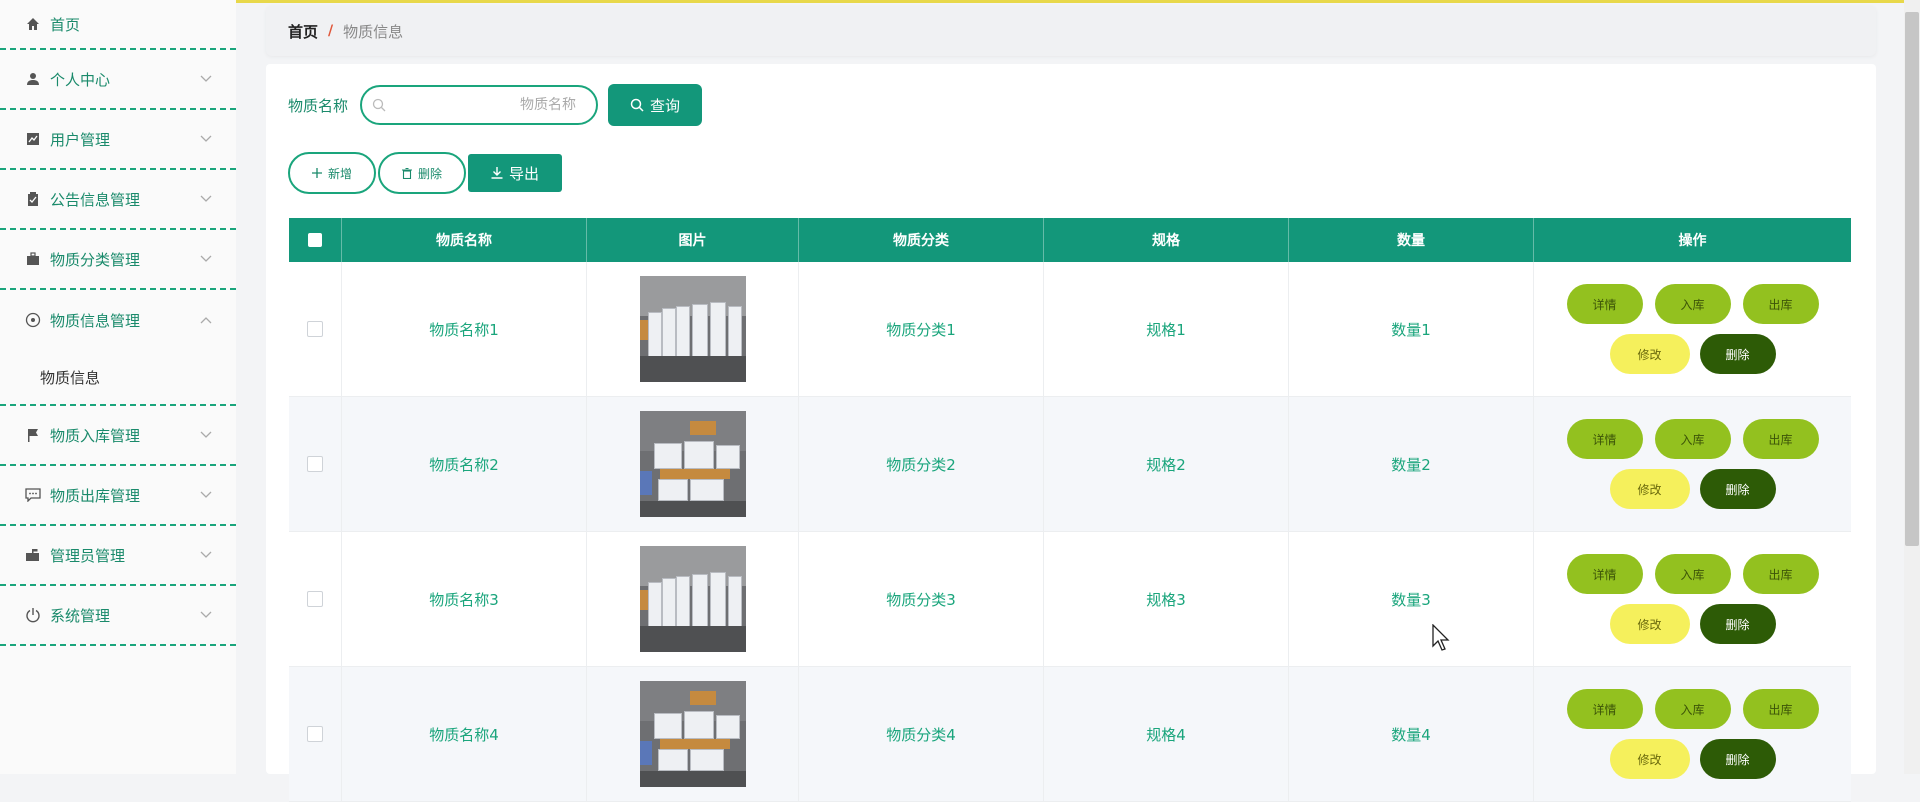 The height and width of the screenshot is (802, 1920). I want to click on chart-icon, so click(33, 139).